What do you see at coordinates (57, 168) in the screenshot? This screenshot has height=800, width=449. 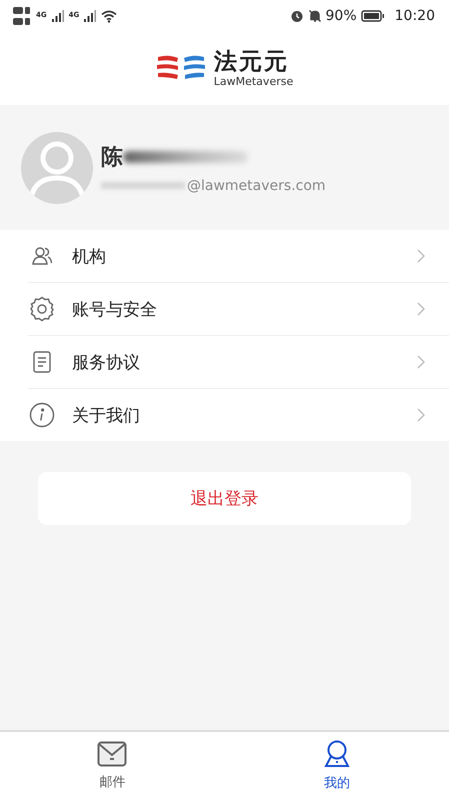 I see `avatar-icon` at bounding box center [57, 168].